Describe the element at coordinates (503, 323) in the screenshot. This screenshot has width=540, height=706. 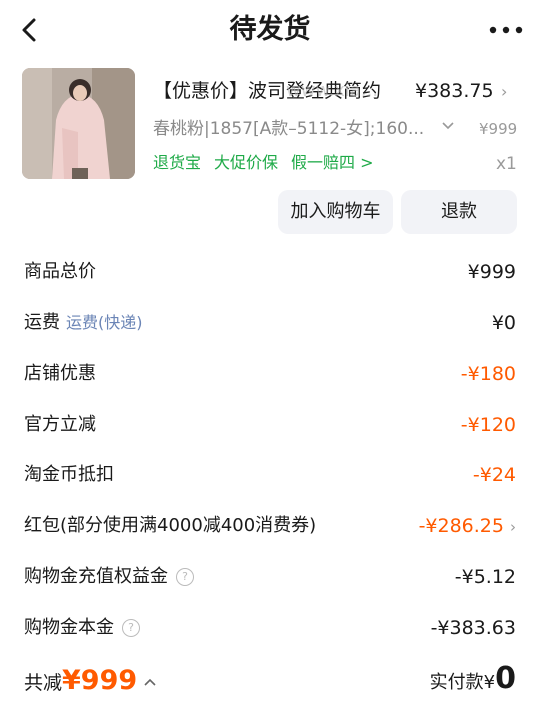
I see `row-value-shipping: ¥0` at that location.